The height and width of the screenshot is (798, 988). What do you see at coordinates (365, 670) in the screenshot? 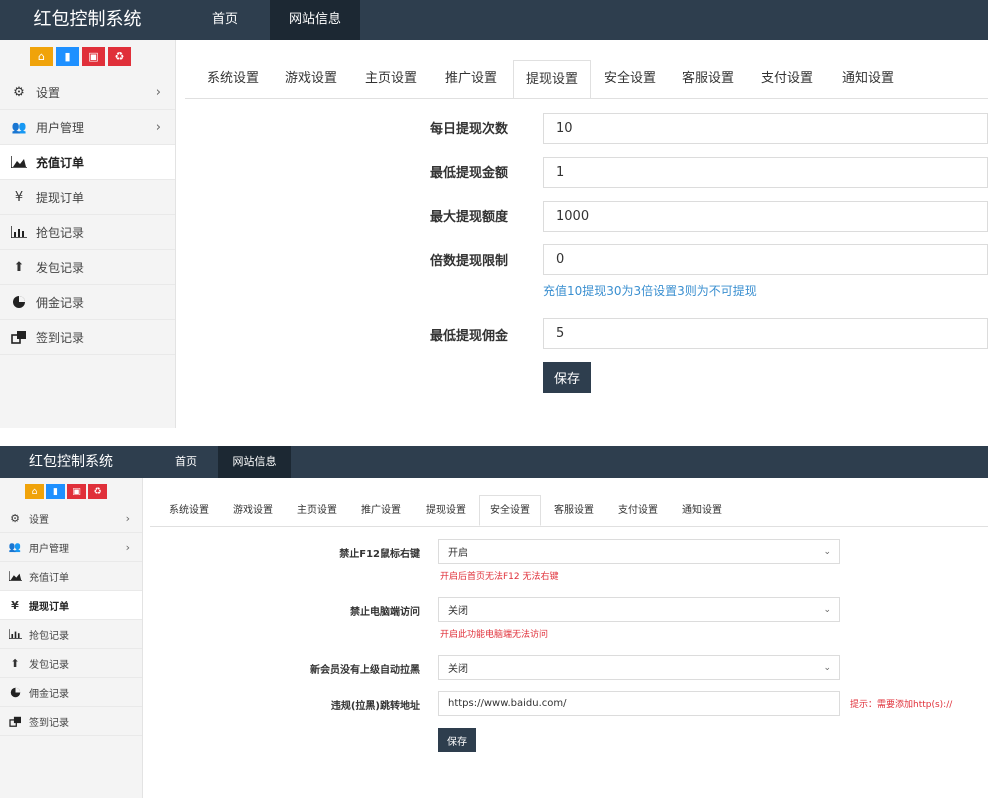
I see `auto-blacklist-label: 新会员没有上级自动拉黑` at bounding box center [365, 670].